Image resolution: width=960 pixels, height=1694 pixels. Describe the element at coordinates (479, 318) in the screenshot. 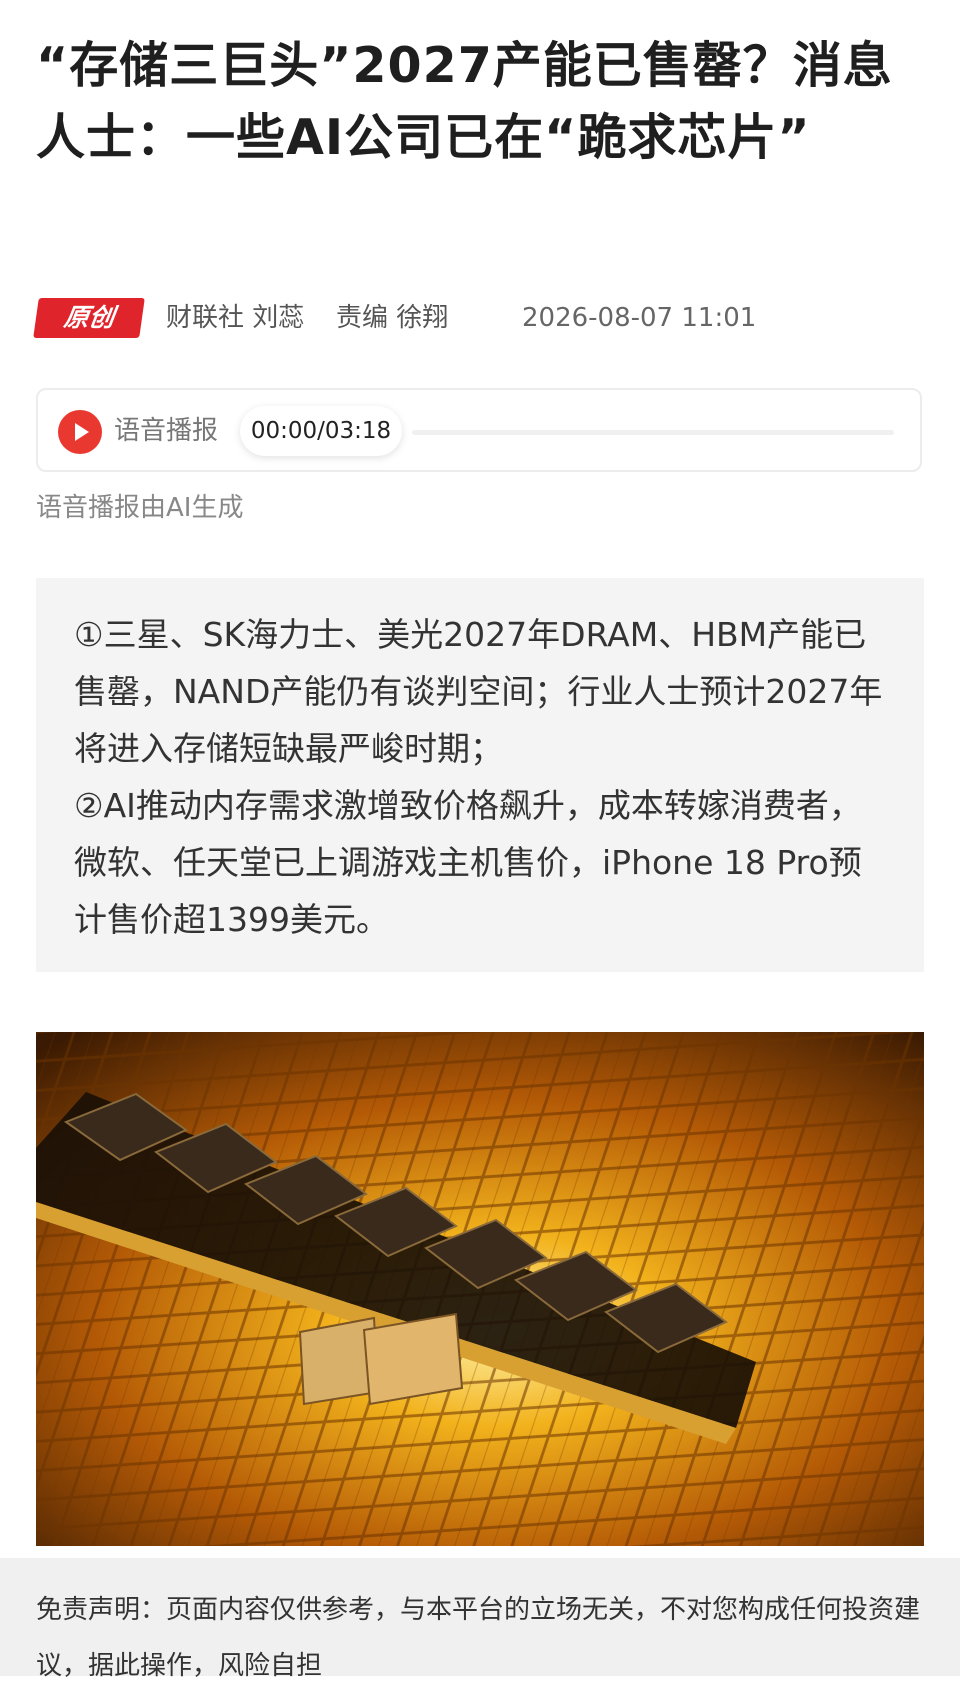

I see `article-meta: 原创 财联社 刘蕊 责编 徐翔 2026-08-07 11:01` at that location.